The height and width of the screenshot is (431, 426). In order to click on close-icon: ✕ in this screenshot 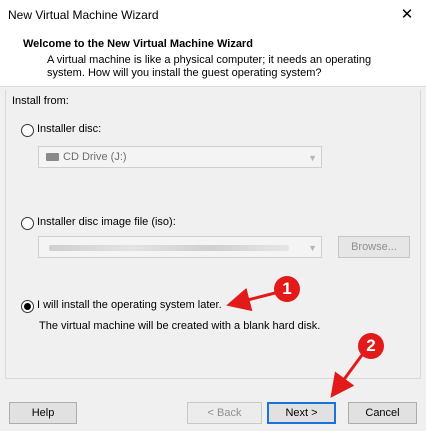, I will do `click(407, 15)`.